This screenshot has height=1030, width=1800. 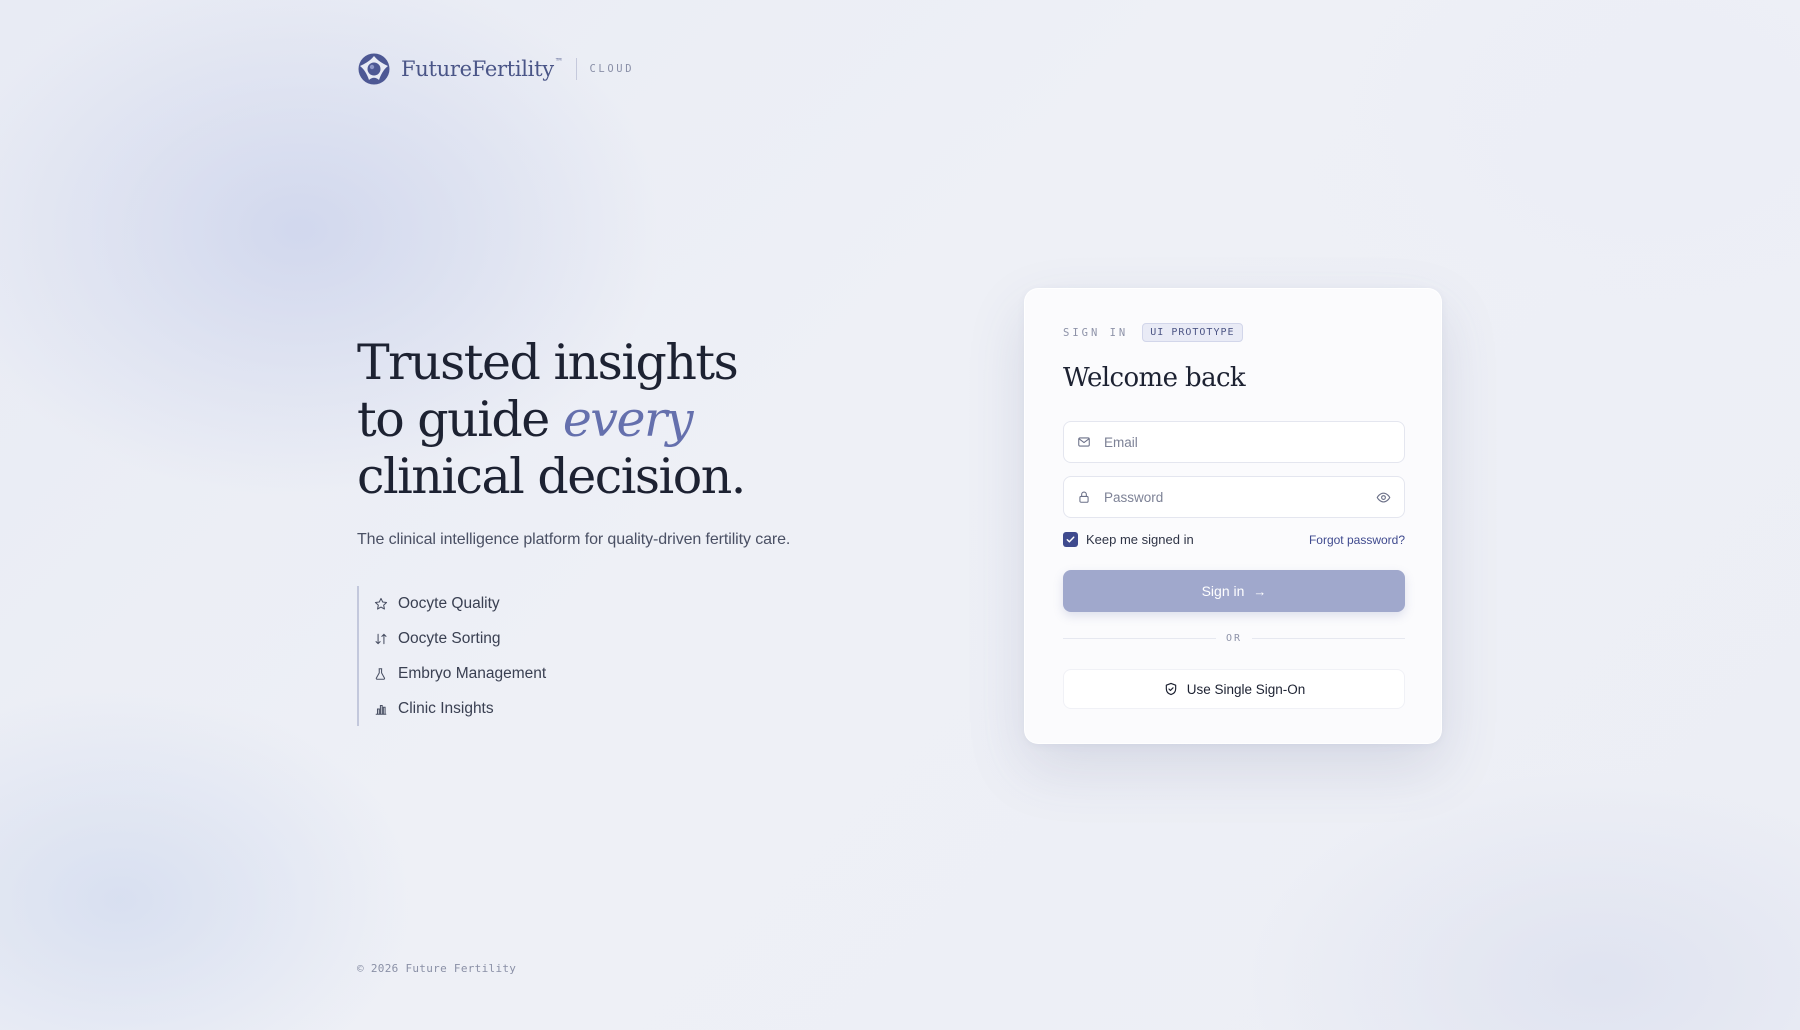 I want to click on email-field, so click(x=1234, y=442).